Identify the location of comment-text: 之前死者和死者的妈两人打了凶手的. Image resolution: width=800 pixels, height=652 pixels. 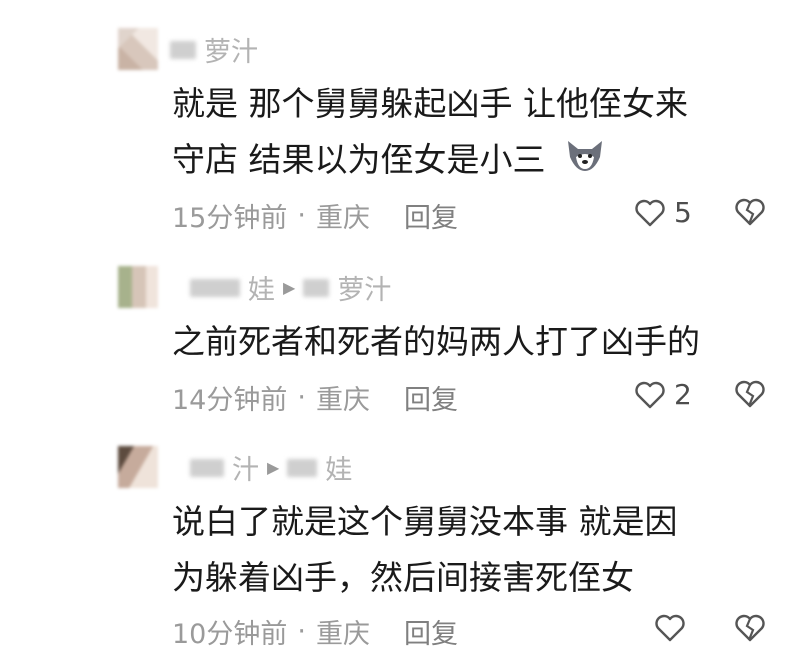
(436, 342).